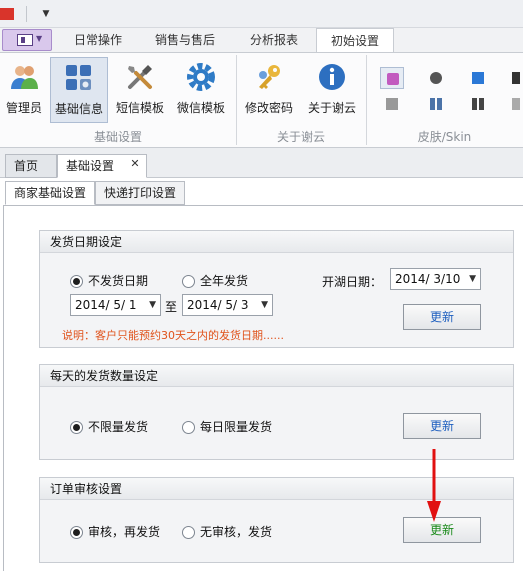  What do you see at coordinates (331, 108) in the screenshot?
I see `about-label: 关于谢云` at bounding box center [331, 108].